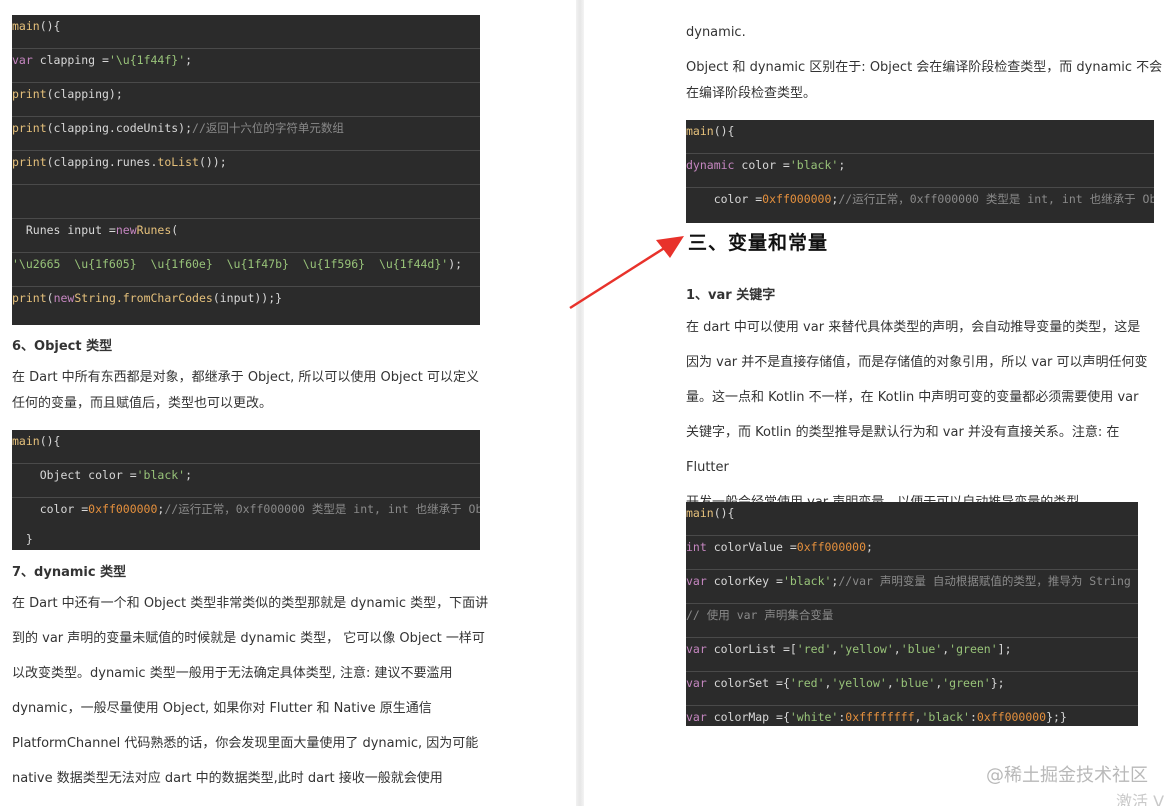  I want to click on watermark: @稀土掘金技术社区, so click(1067, 775).